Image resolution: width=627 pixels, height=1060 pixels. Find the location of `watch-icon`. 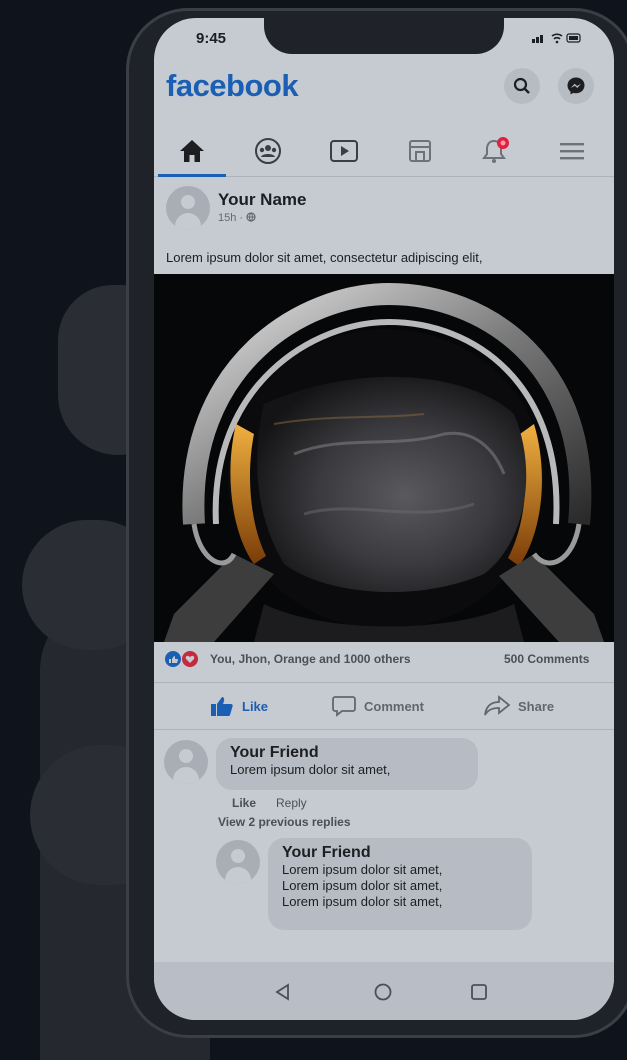

watch-icon is located at coordinates (344, 151).